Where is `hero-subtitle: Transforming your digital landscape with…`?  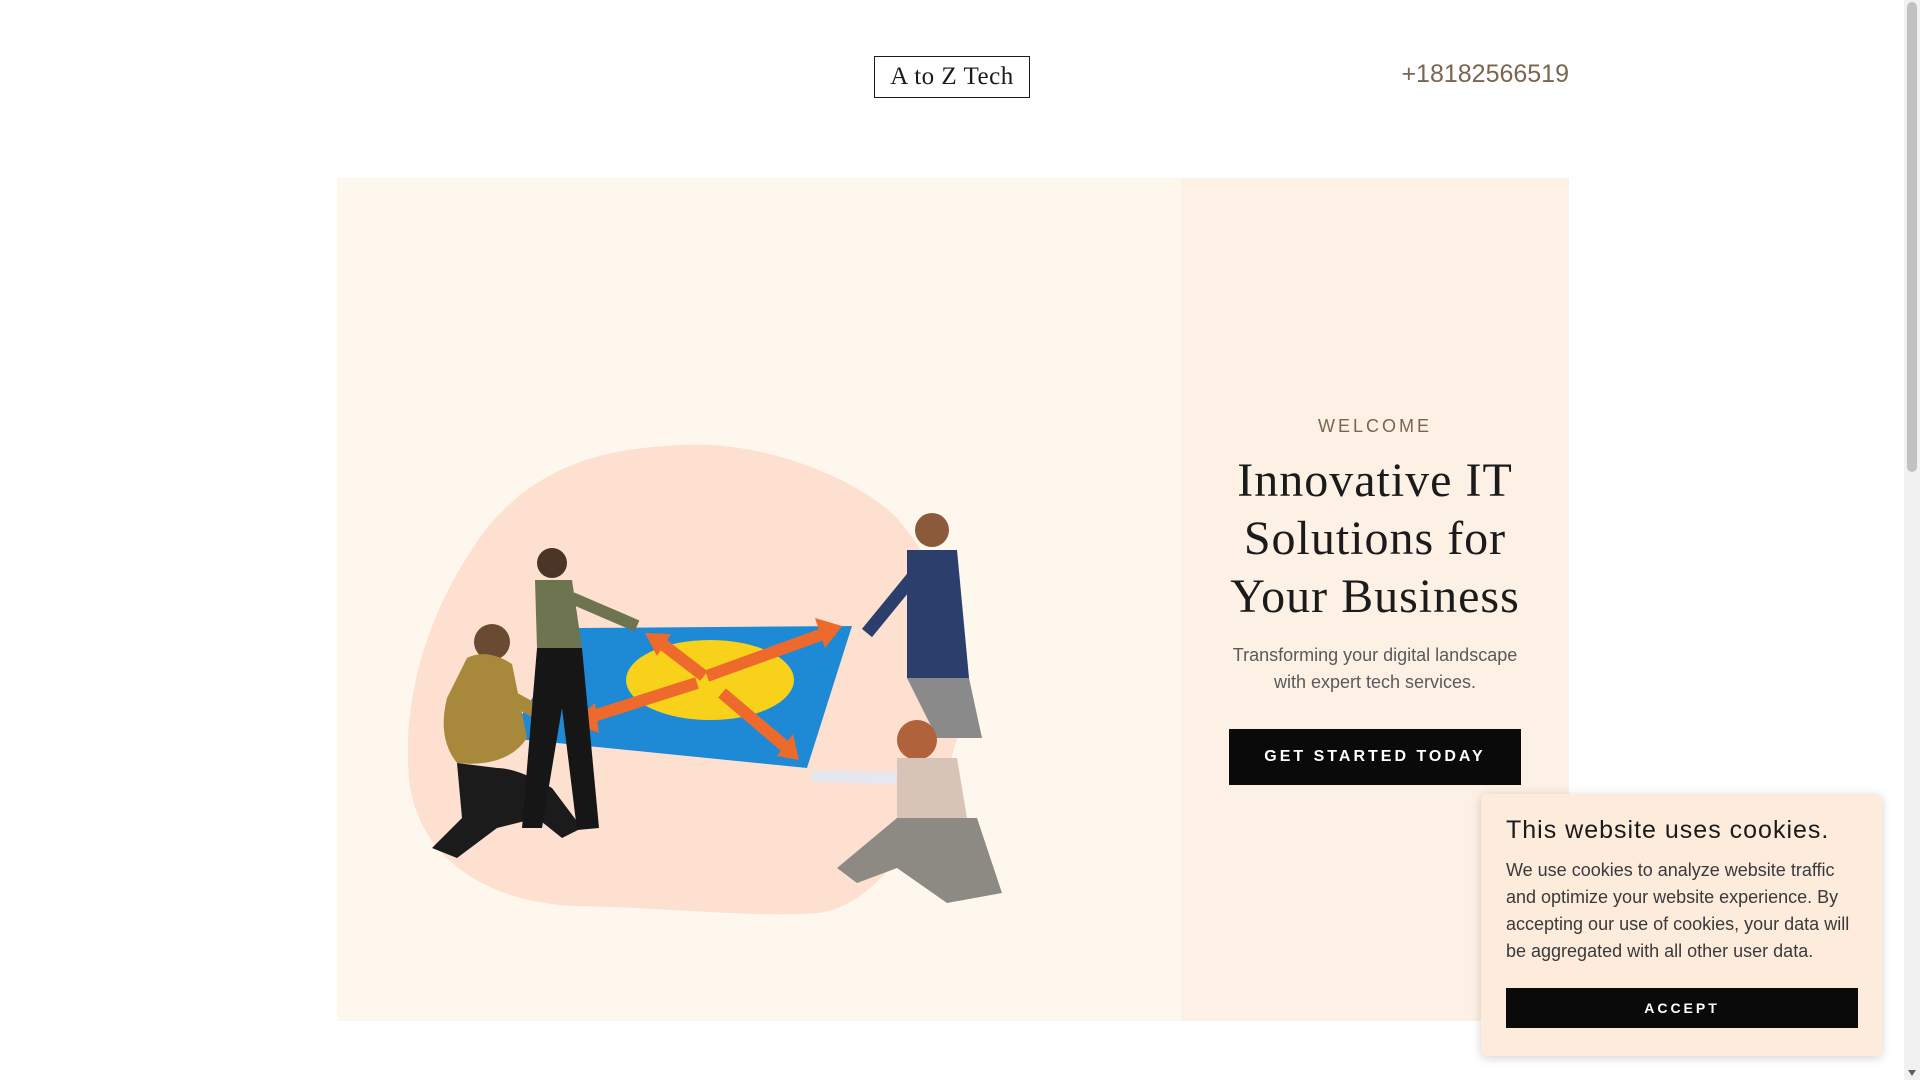
hero-subtitle: Transforming your digital landscape with… is located at coordinates (1375, 668).